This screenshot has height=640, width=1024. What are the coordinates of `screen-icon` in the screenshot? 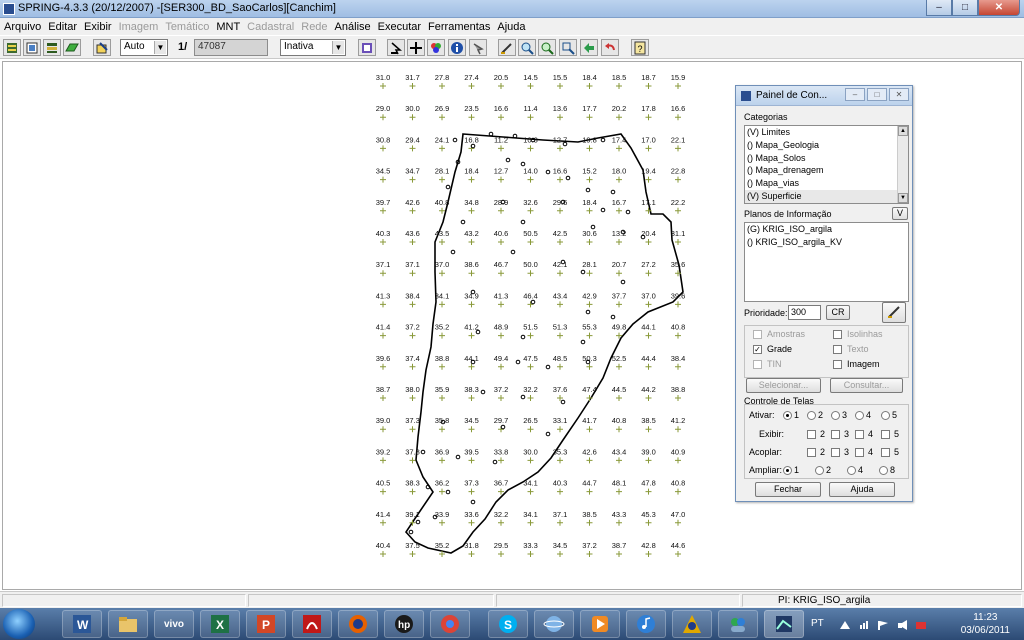 It's located at (367, 47).